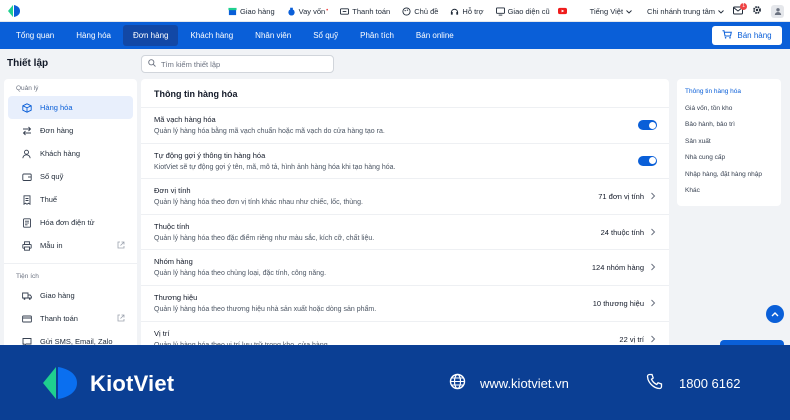  Describe the element at coordinates (622, 232) in the screenshot. I see `setting-count: 24 thuộc tính` at that location.